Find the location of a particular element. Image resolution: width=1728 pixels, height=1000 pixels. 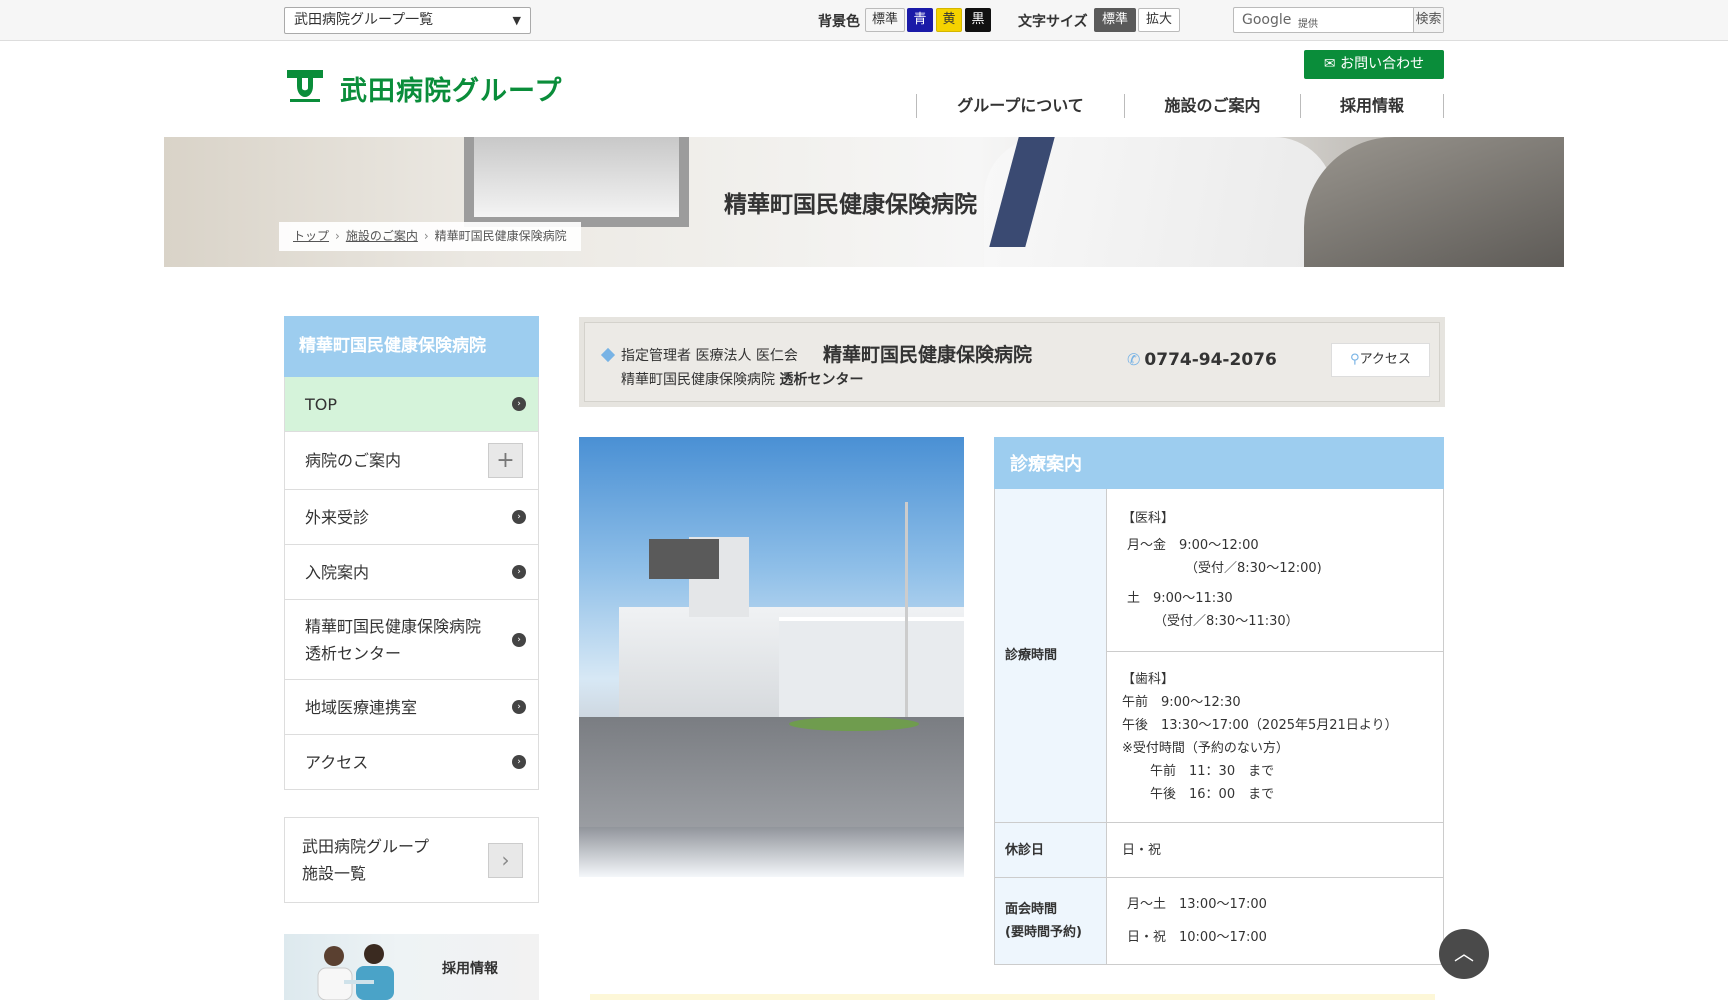

parking-lot-illustration is located at coordinates (771, 772).